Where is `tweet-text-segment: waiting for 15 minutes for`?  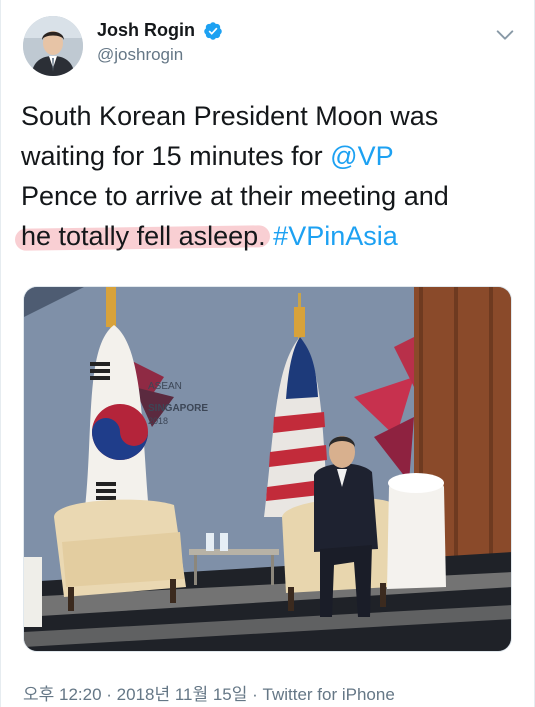
tweet-text-segment: waiting for 15 minutes for is located at coordinates (176, 156).